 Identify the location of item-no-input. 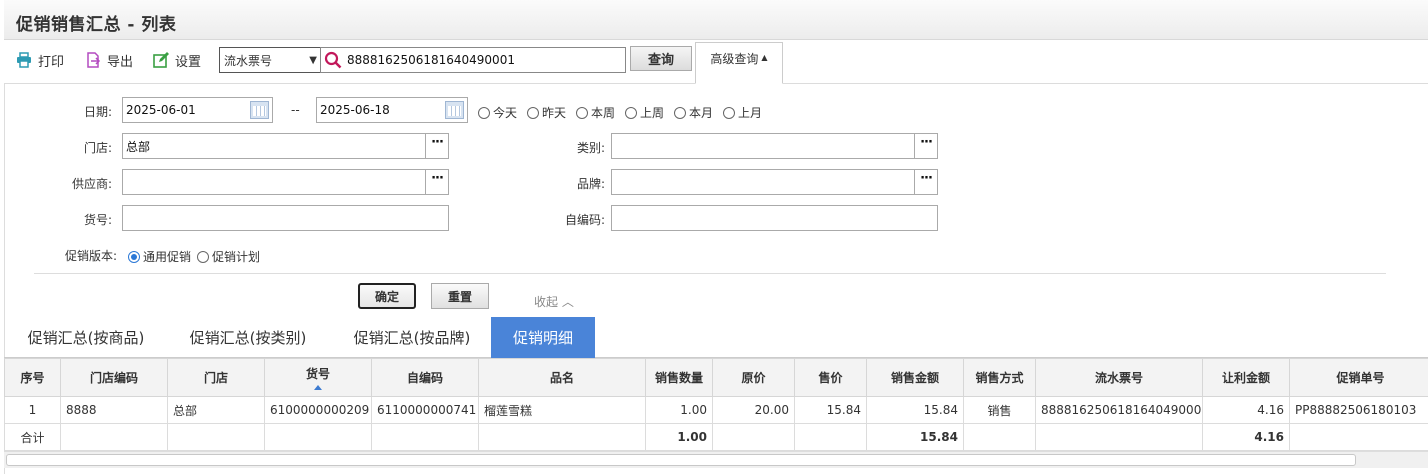
(285, 218).